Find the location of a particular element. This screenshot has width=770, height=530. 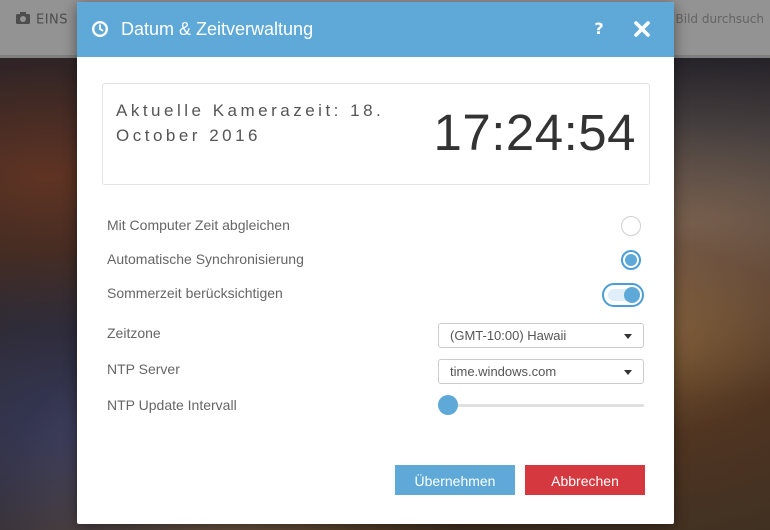

timezone-select: (GMT-10:00) Hawaii is located at coordinates (541, 335).